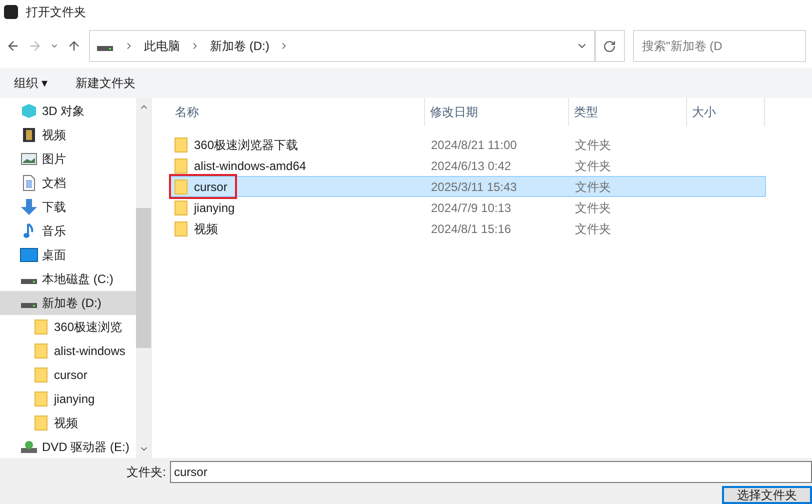 Image resolution: width=812 pixels, height=504 pixels. Describe the element at coordinates (474, 187) in the screenshot. I see `modified-date: 2025/3/11 15:43` at that location.